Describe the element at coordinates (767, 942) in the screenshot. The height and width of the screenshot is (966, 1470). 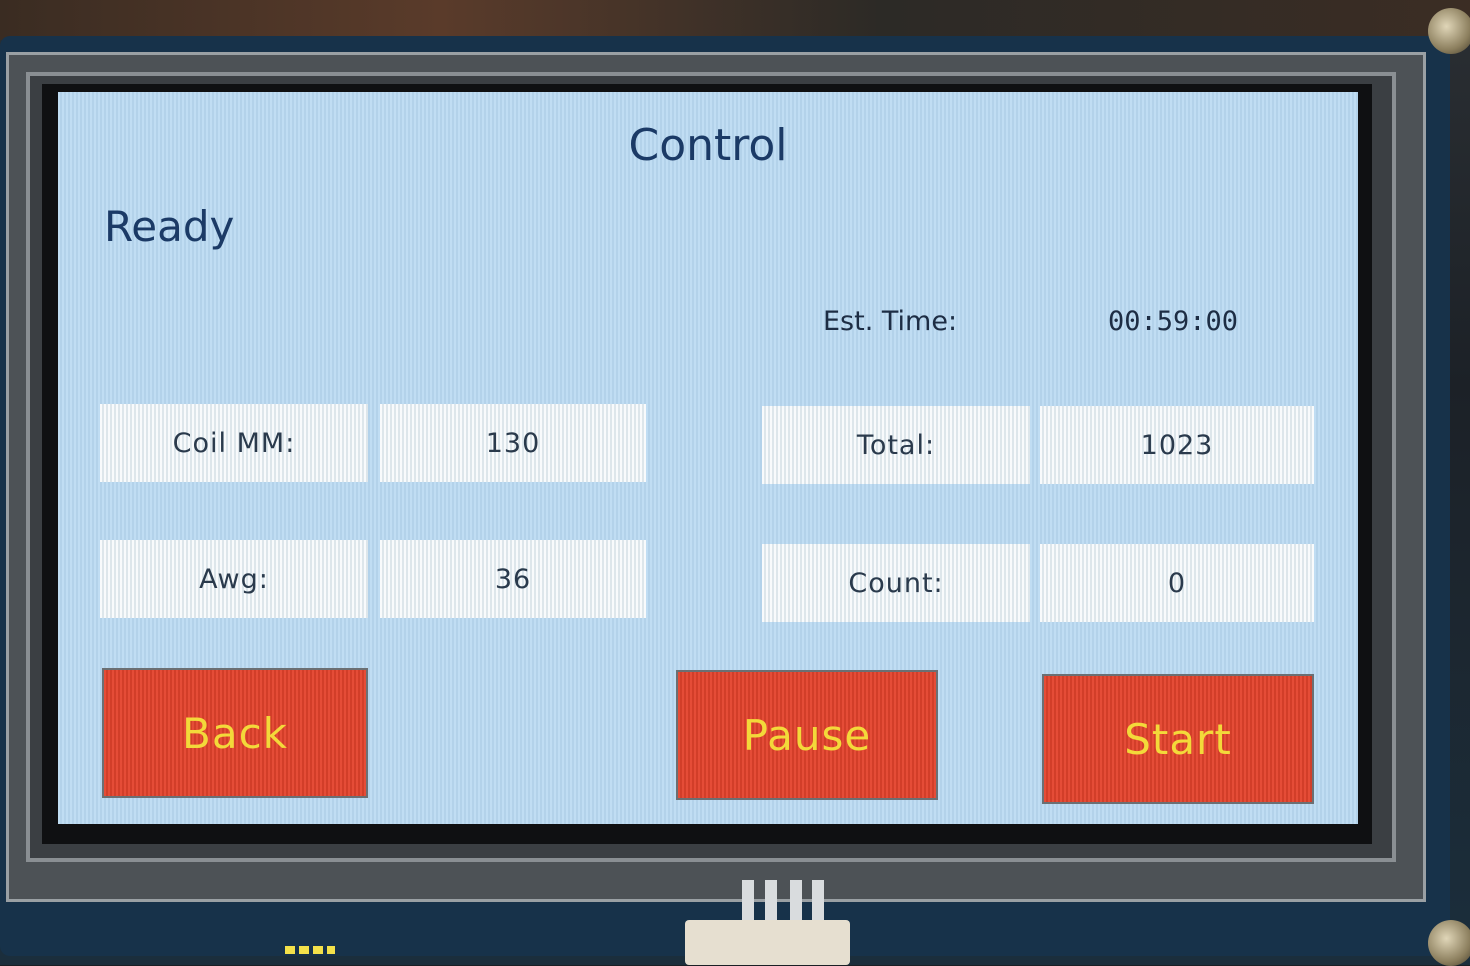
I see `ribbon-connector` at that location.